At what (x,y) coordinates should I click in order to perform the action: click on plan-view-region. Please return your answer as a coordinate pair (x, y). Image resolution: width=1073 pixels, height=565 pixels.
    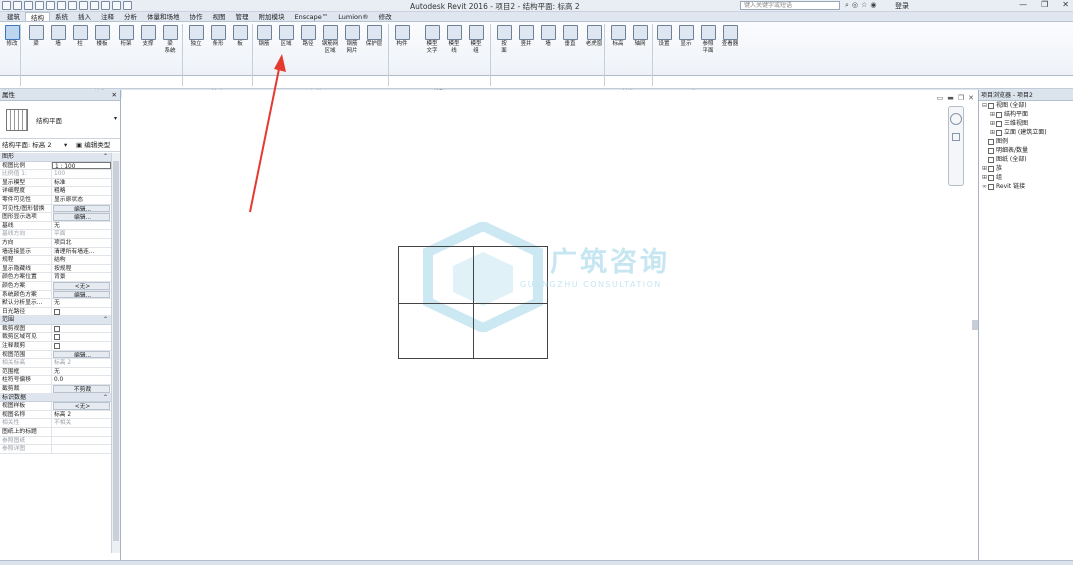
    Looking at the image, I should click on (473, 302).